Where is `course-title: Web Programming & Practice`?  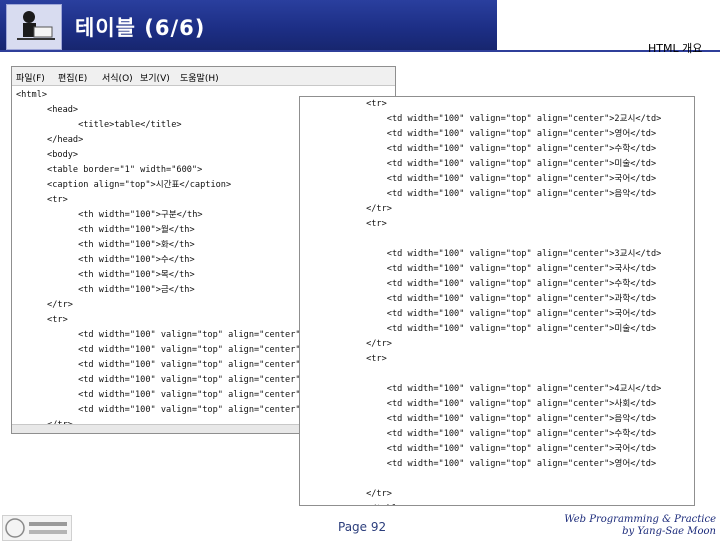
course-title: Web Programming & Practice is located at coordinates (640, 519).